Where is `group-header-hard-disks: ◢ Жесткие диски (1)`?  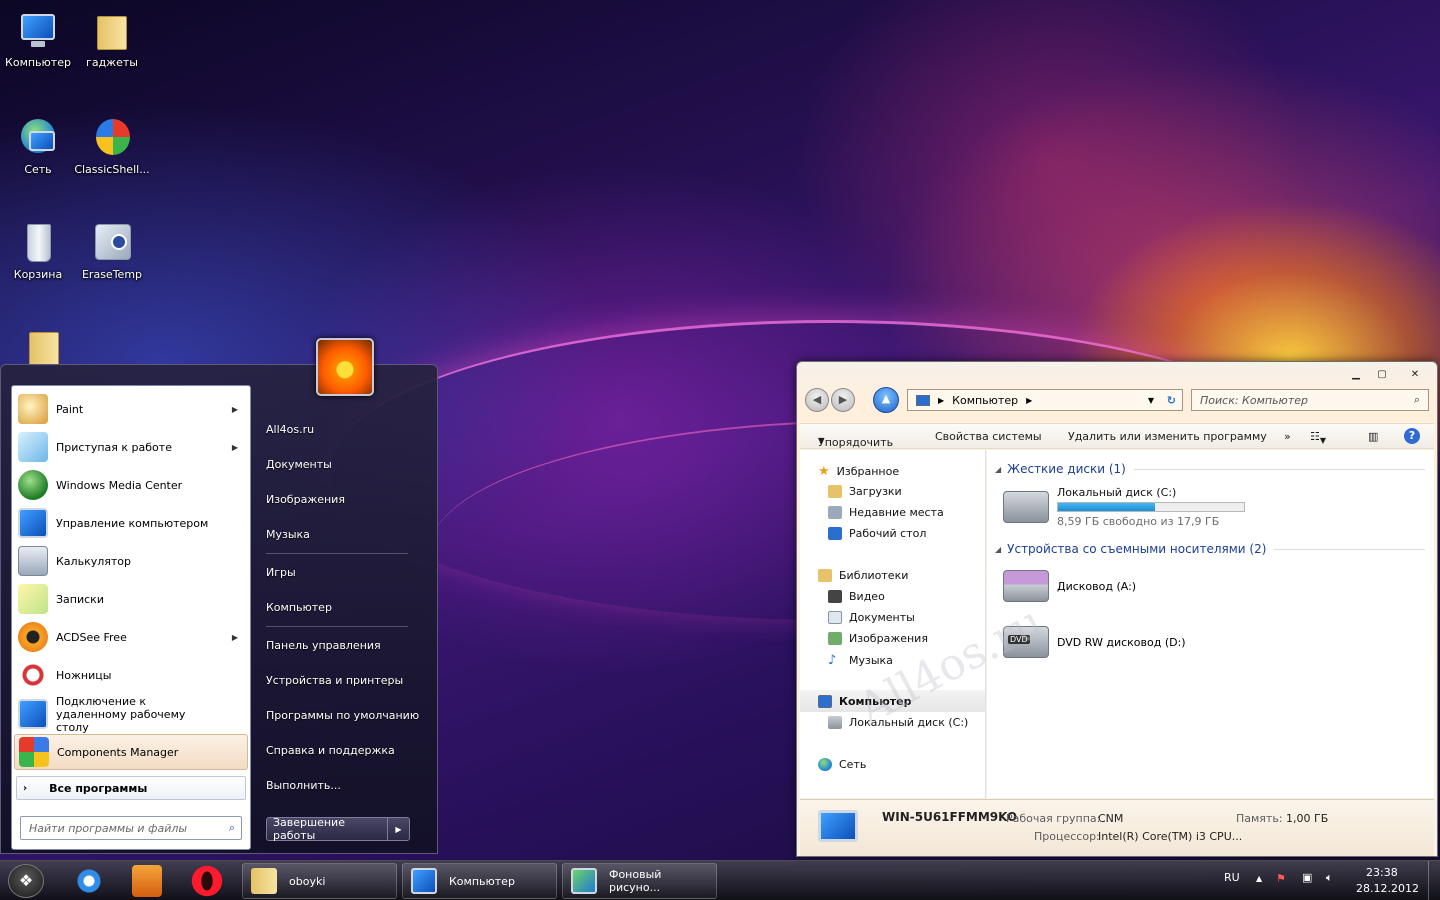 group-header-hard-disks: ◢ Жесткие диски (1) is located at coordinates (1210, 469).